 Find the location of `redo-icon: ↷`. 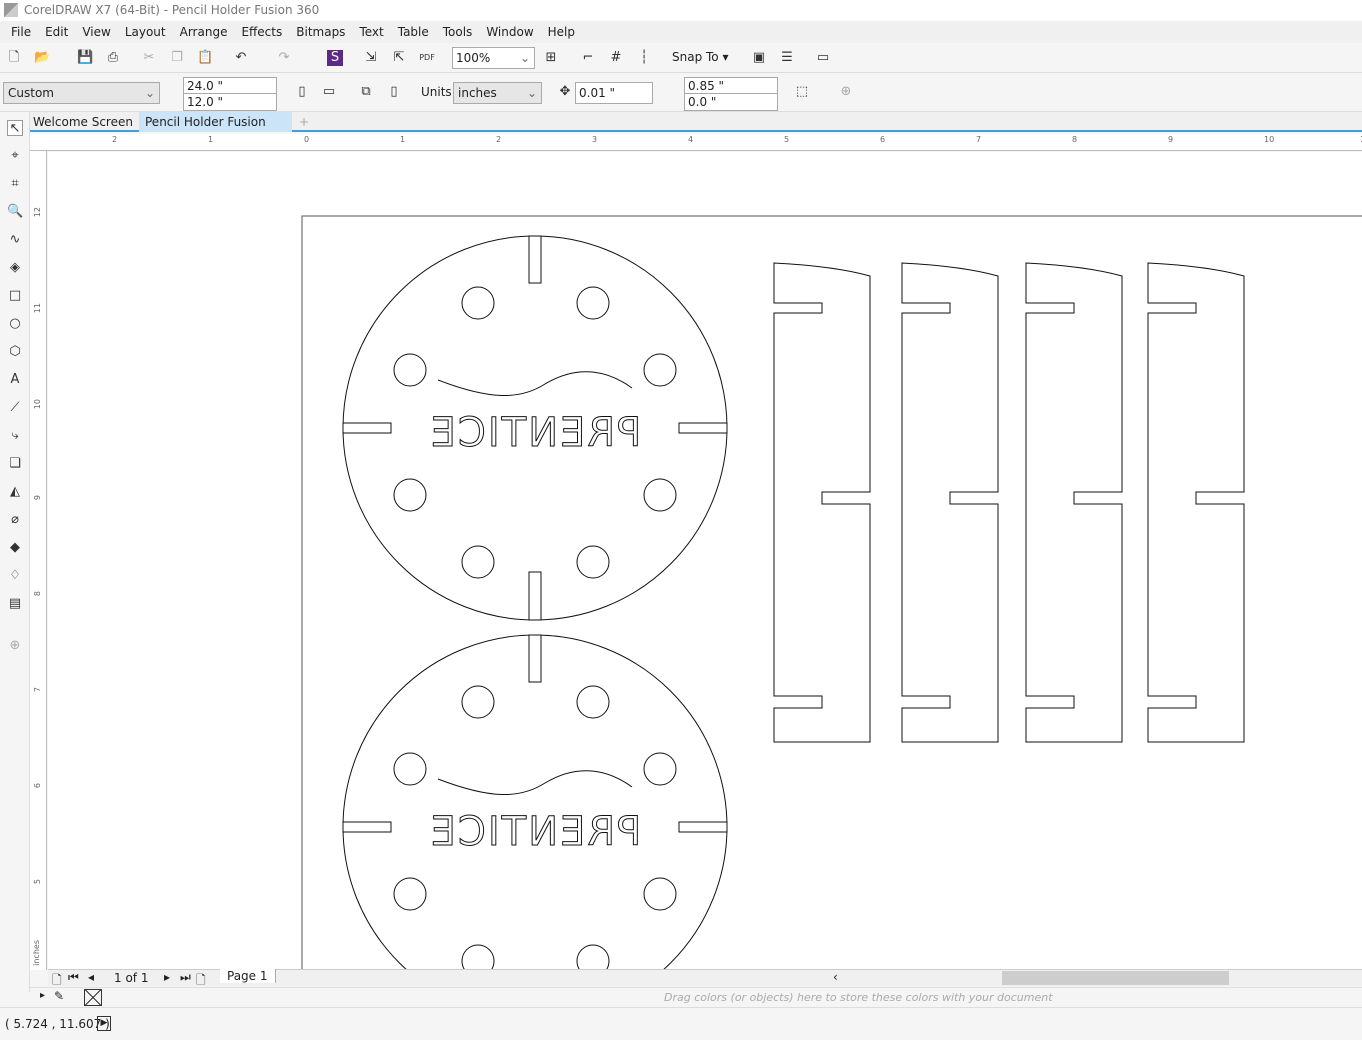

redo-icon: ↷ is located at coordinates (284, 58).